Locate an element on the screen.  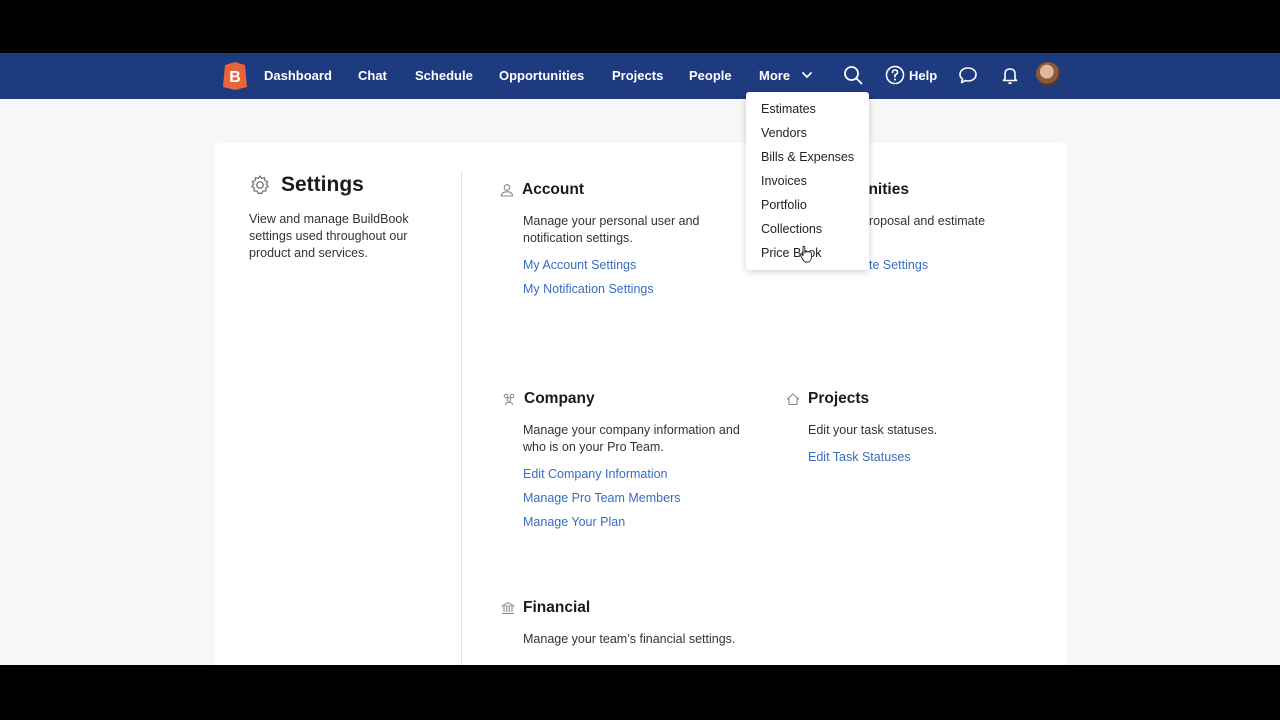
projects-header: Projects is located at coordinates (827, 399).